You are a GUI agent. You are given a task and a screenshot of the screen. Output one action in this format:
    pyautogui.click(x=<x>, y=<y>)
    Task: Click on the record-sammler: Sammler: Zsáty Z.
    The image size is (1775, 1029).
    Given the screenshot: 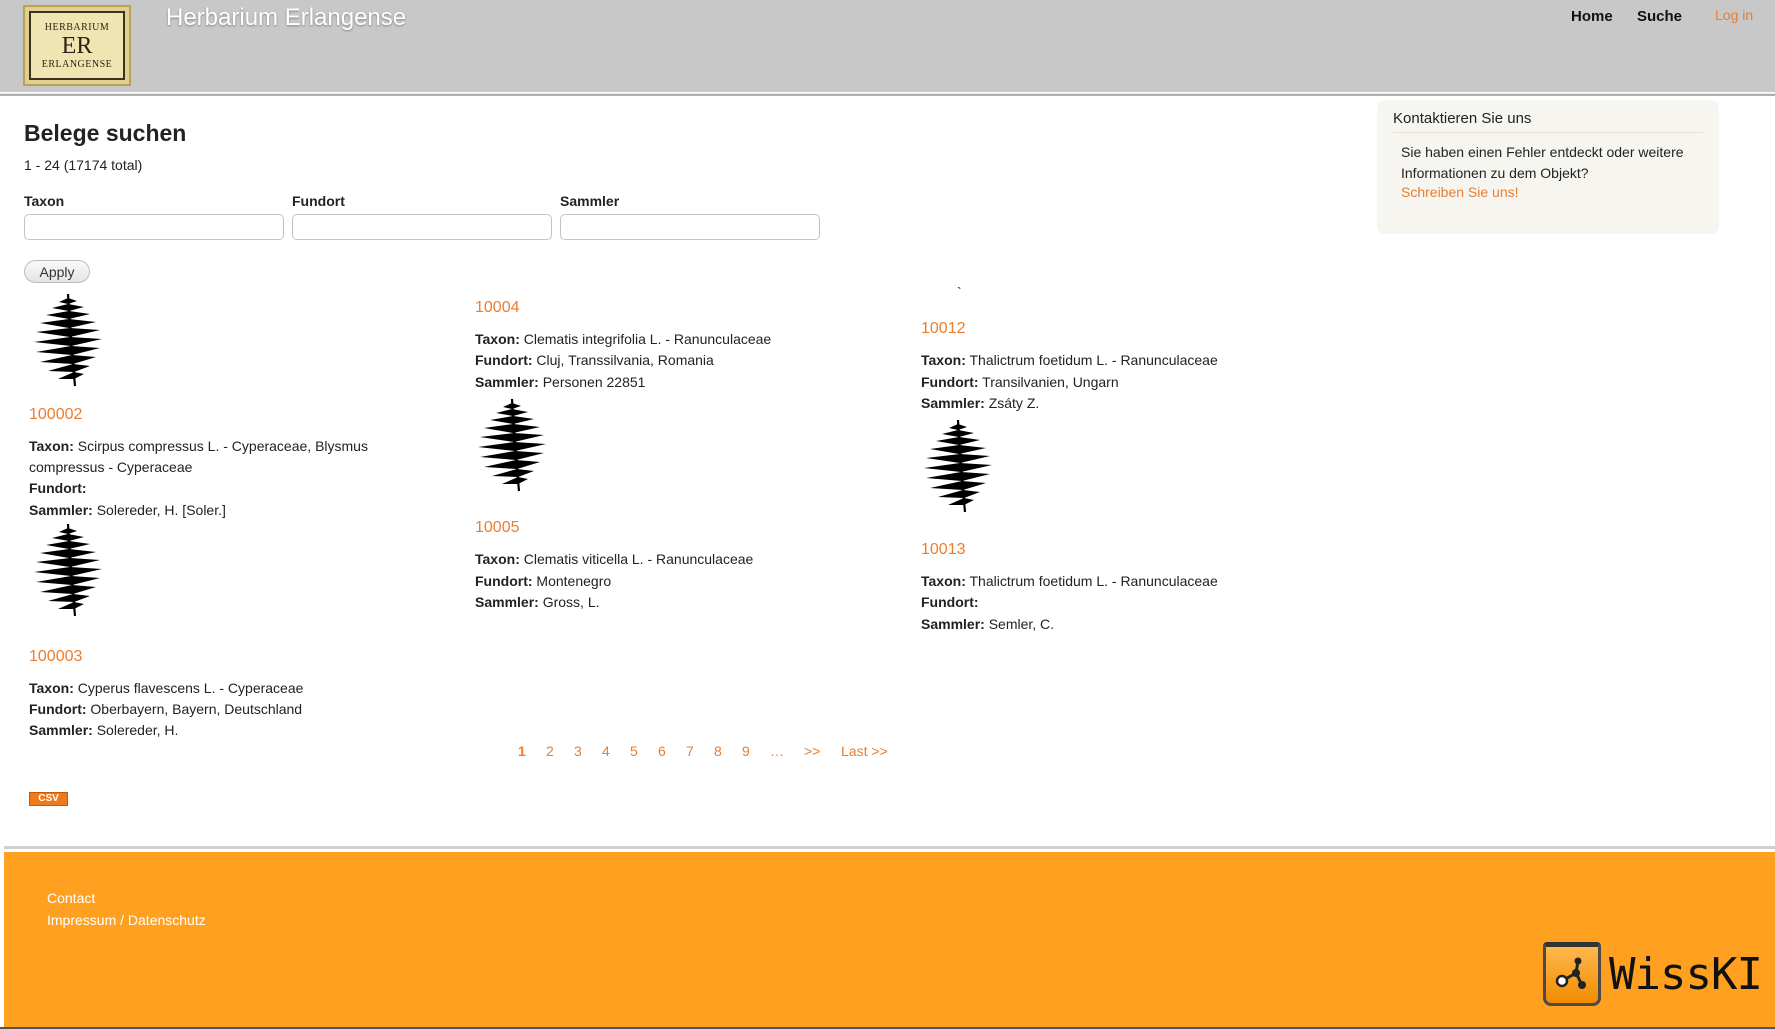 What is the action you would take?
    pyautogui.click(x=980, y=403)
    